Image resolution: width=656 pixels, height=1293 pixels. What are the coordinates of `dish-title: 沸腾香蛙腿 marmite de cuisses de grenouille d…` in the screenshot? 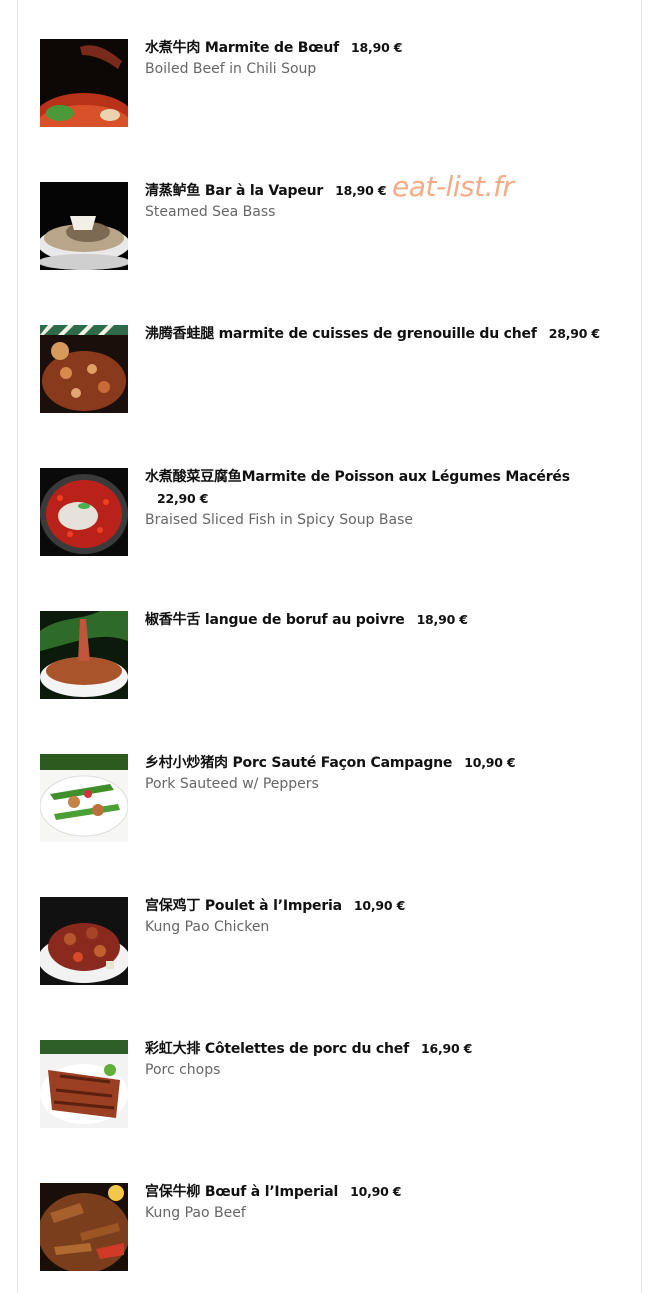 It's located at (341, 334).